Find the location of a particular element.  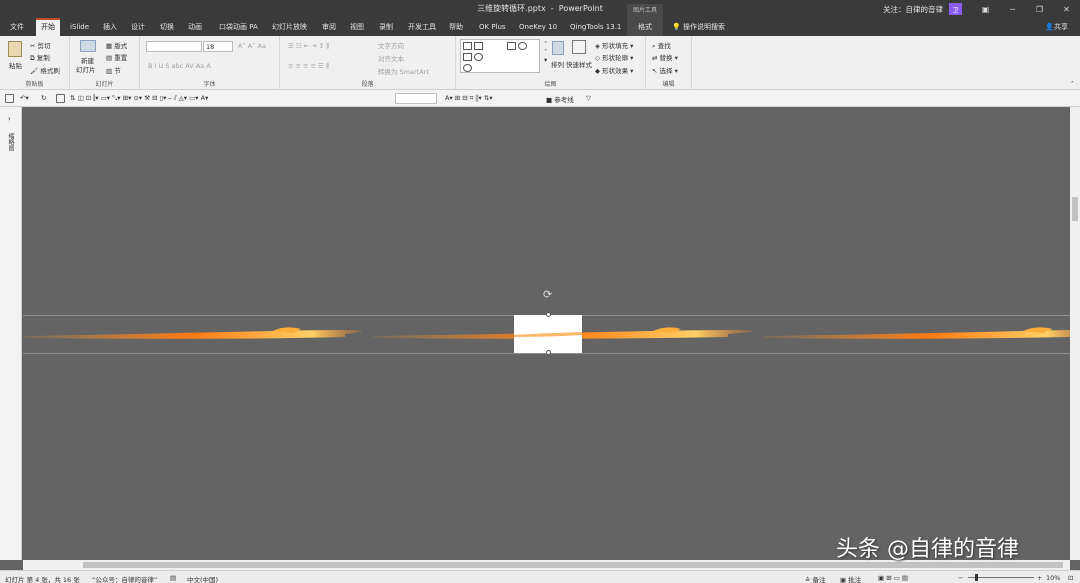

find-button: ⌕ 查找 is located at coordinates (661, 45).